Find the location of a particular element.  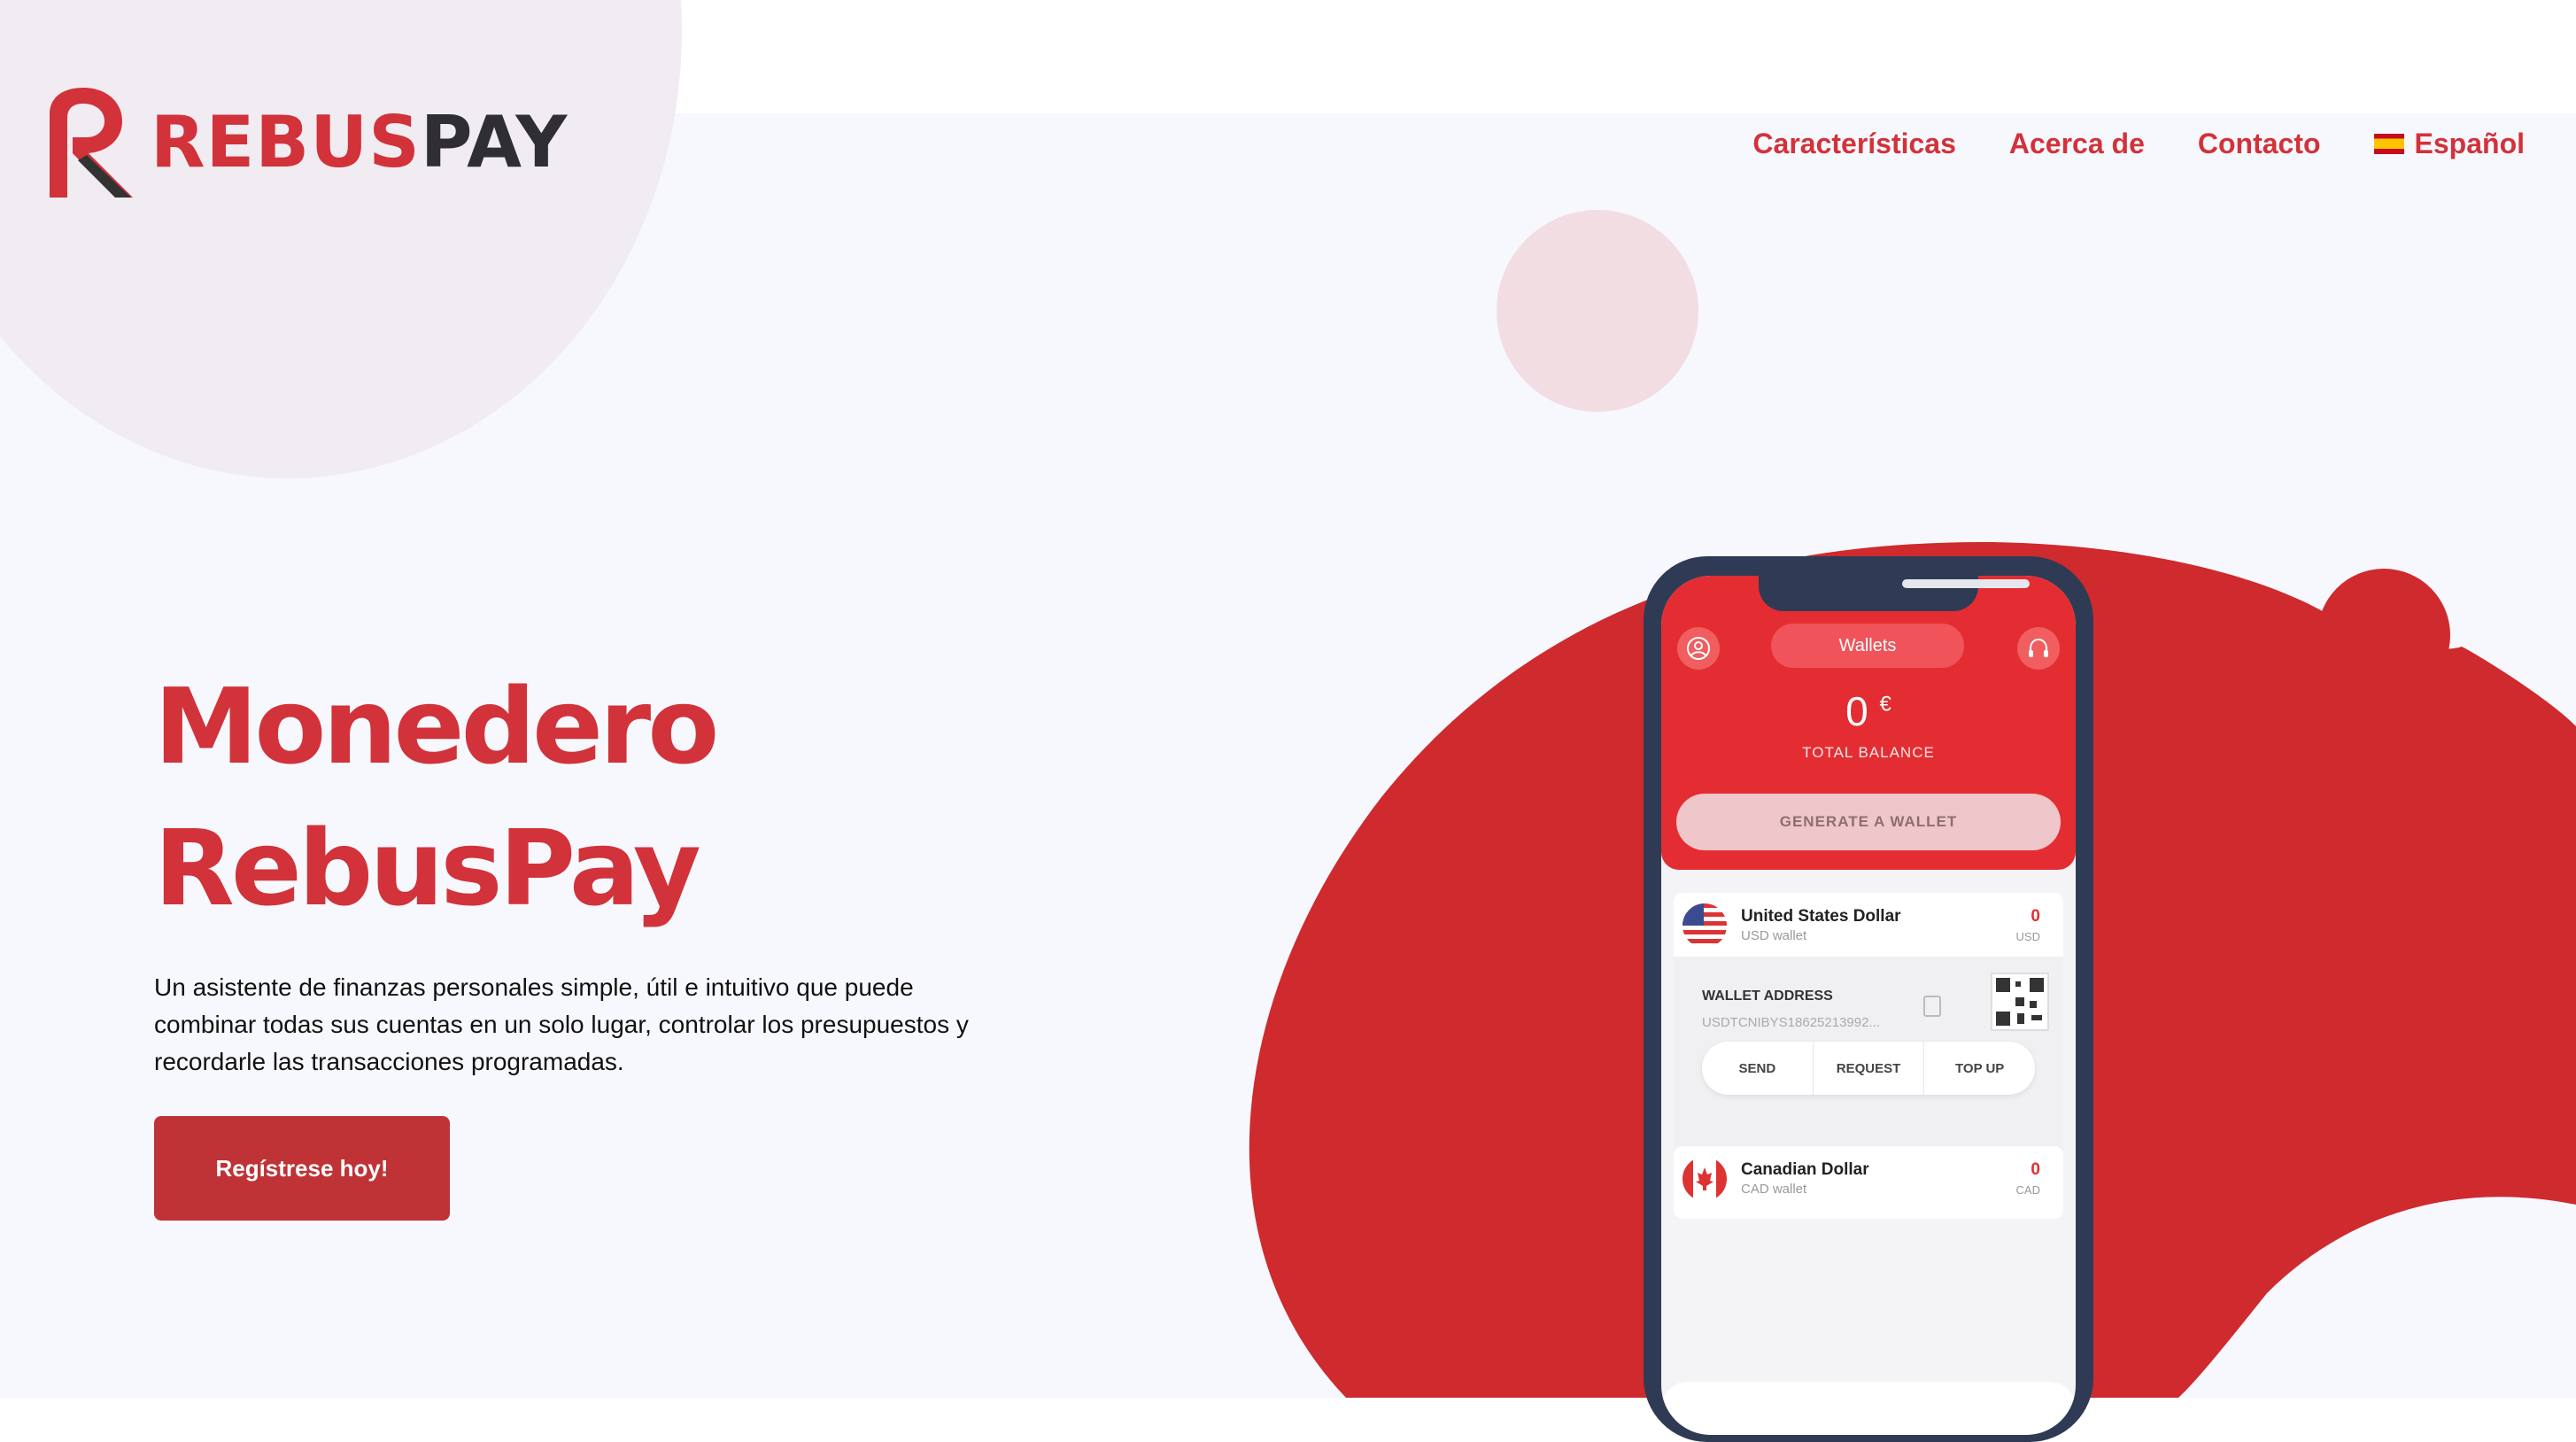

logo-text-pay: PAY is located at coordinates (494, 141).